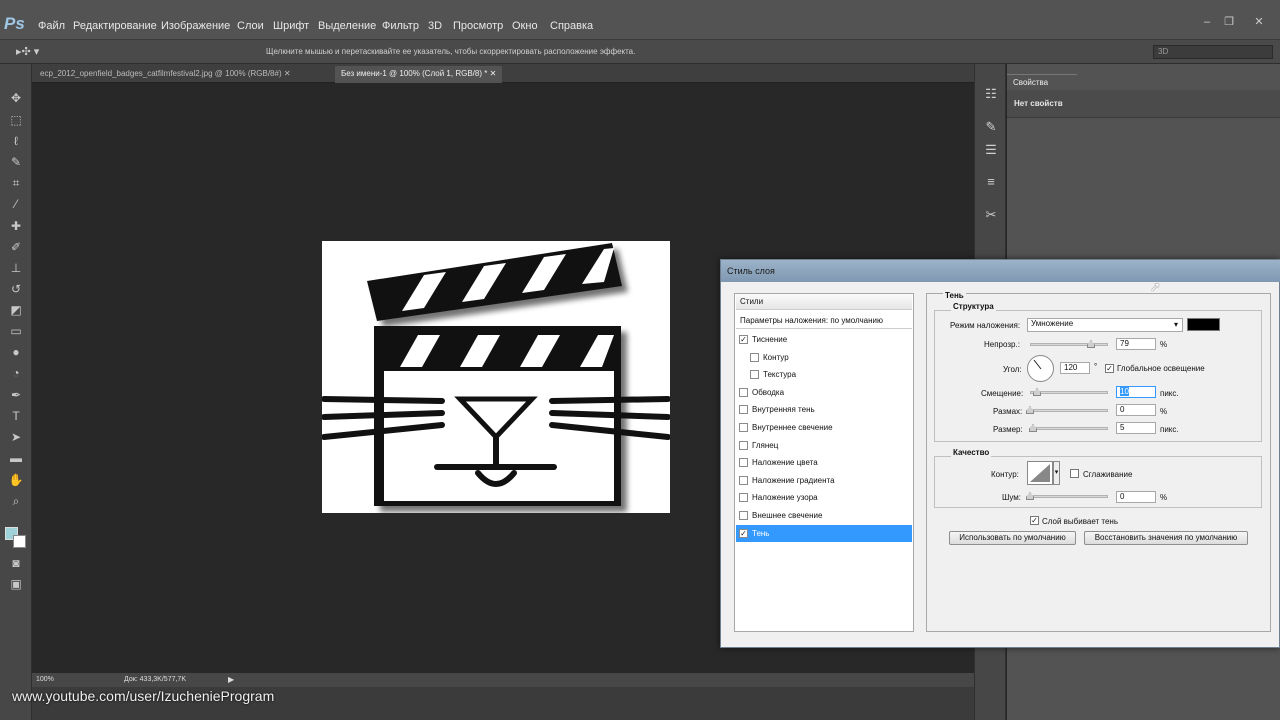 The width and height of the screenshot is (1280, 720). What do you see at coordinates (1166, 538) in the screenshot?
I see `reset-default-button: Восстановить значения по умолчанию` at bounding box center [1166, 538].